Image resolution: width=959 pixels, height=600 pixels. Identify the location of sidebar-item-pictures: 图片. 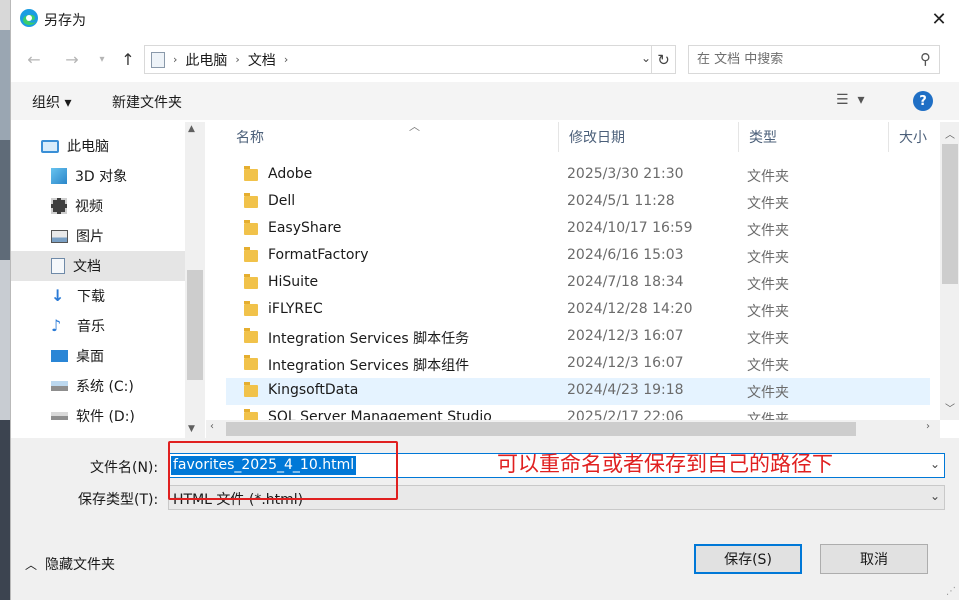
(98, 236).